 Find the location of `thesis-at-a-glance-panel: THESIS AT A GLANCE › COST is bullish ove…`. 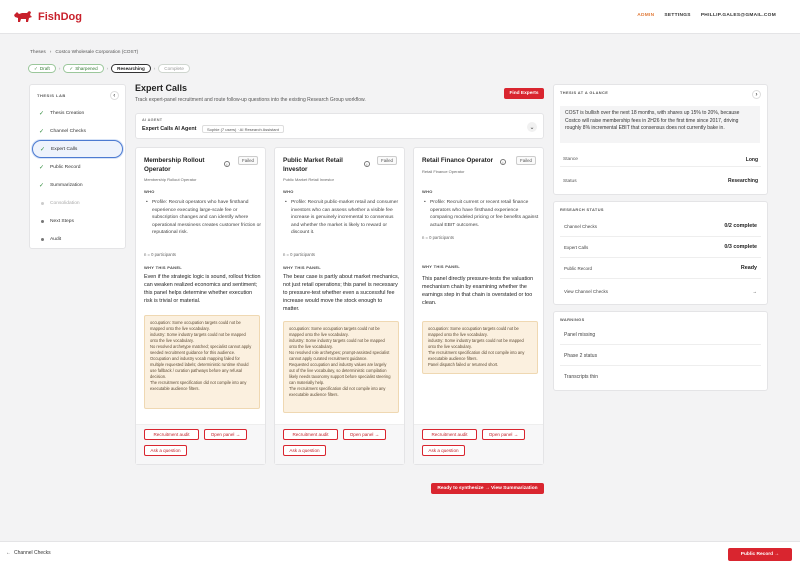

thesis-at-a-glance-panel: THESIS AT A GLANCE › COST is bullish ove… is located at coordinates (660, 139).